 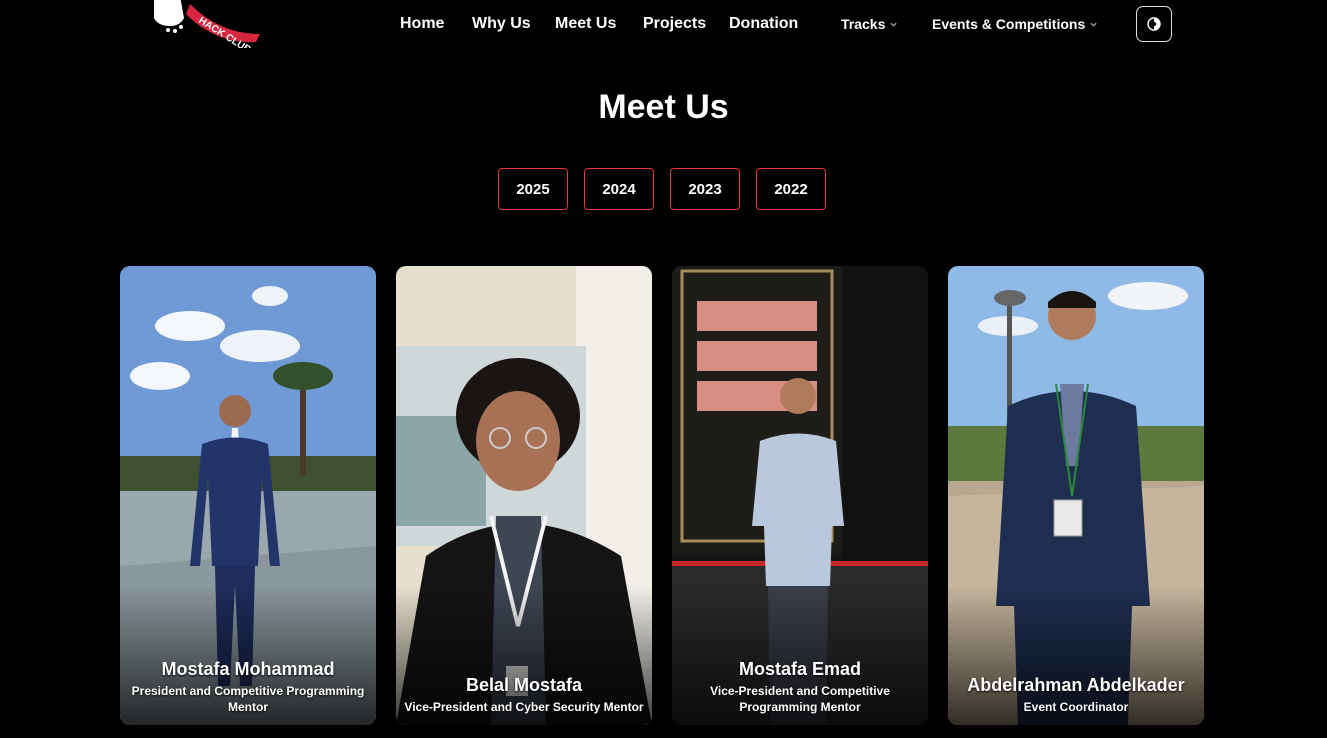 I want to click on member-caption: Abdelrahman Abdelkader Event Coordinator, so click(x=1076, y=695).